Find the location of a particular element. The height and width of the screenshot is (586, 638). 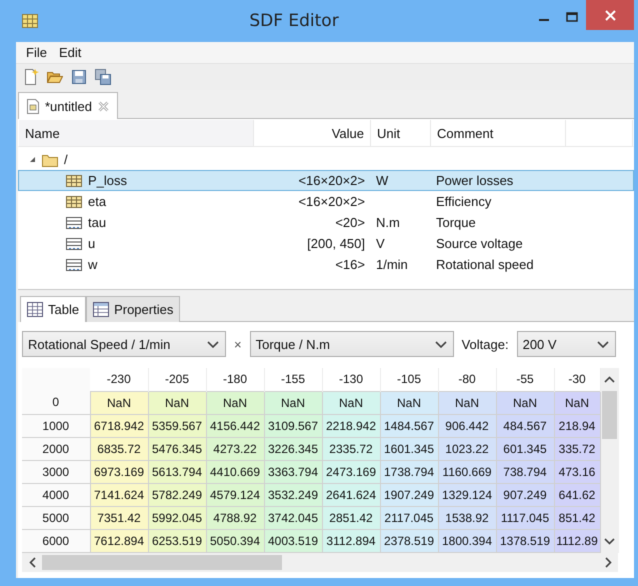

table-cell: 6253.519 is located at coordinates (177, 540).